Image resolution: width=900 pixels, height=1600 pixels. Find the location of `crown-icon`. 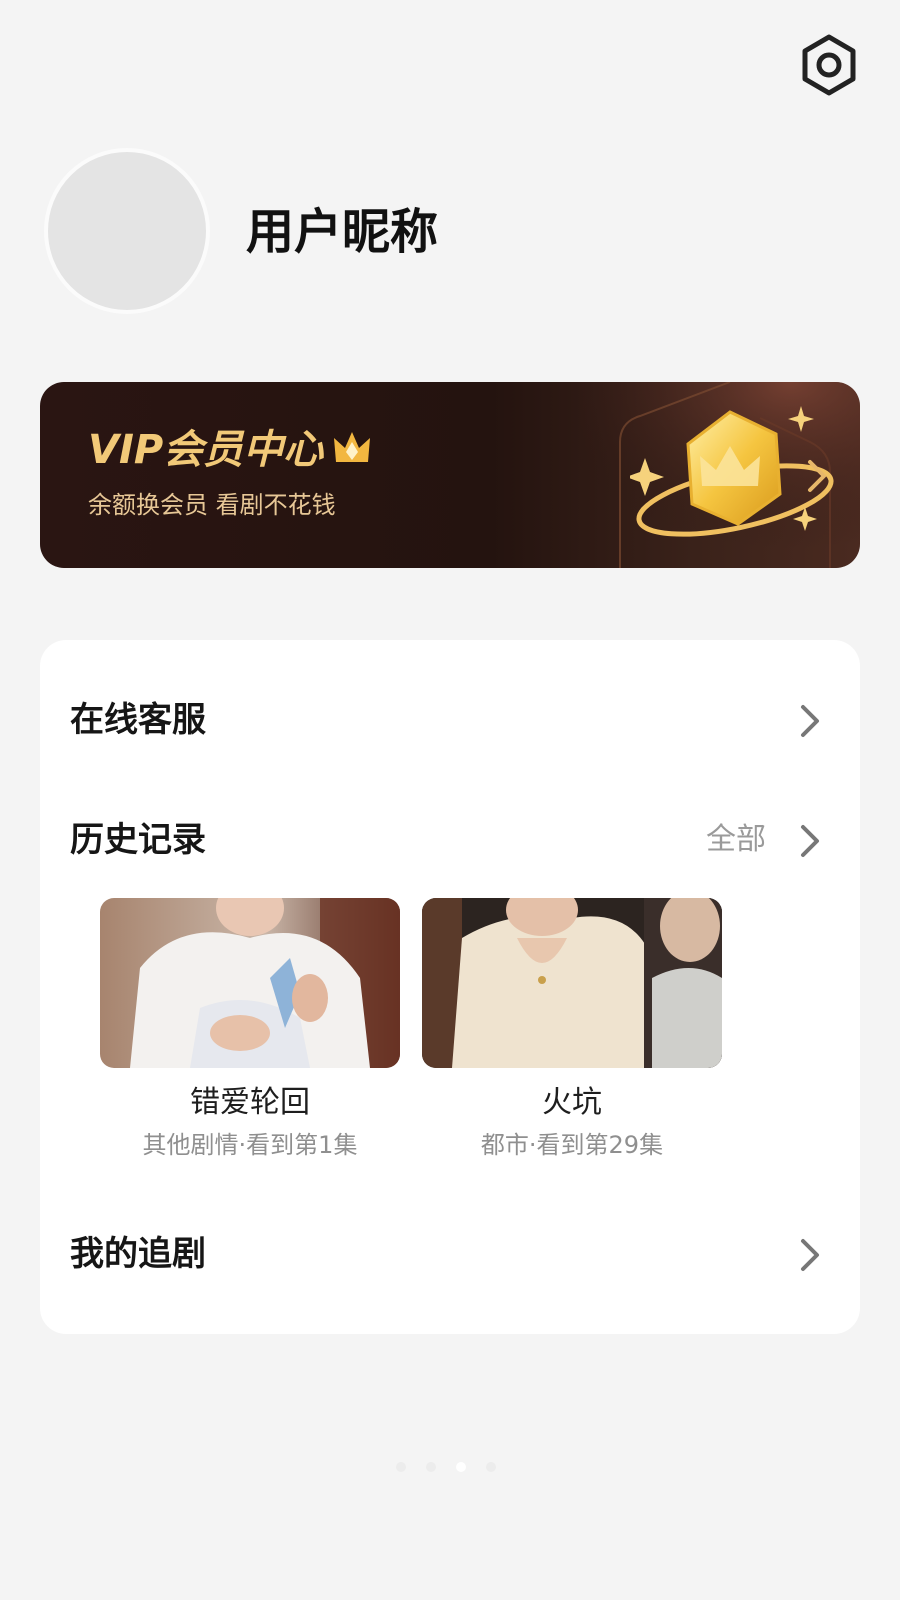

crown-icon is located at coordinates (352, 447).